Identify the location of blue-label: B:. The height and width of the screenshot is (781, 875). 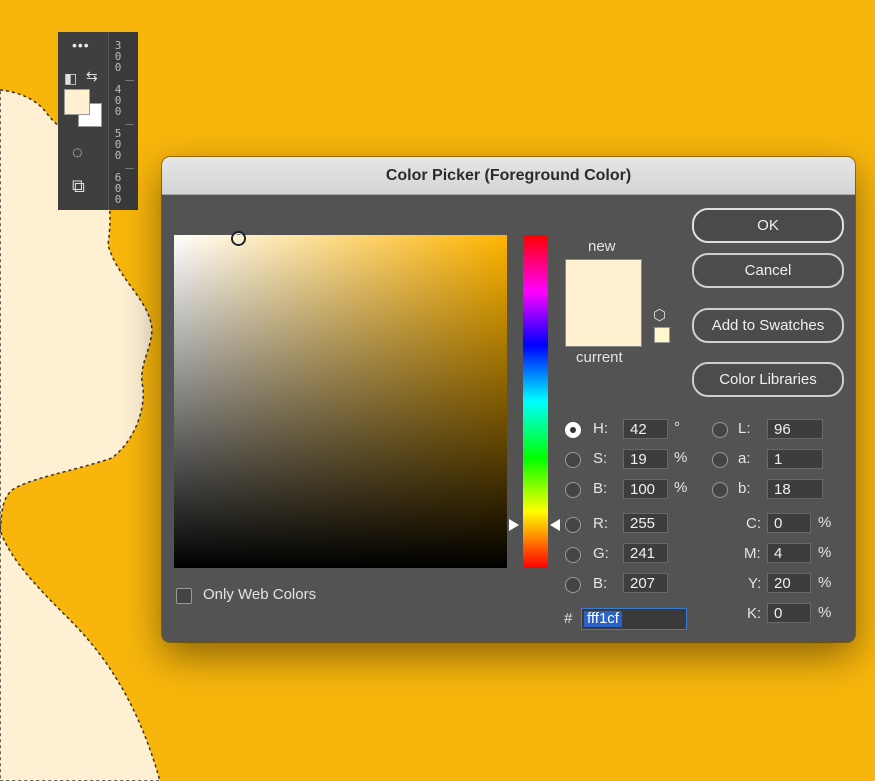
(600, 583).